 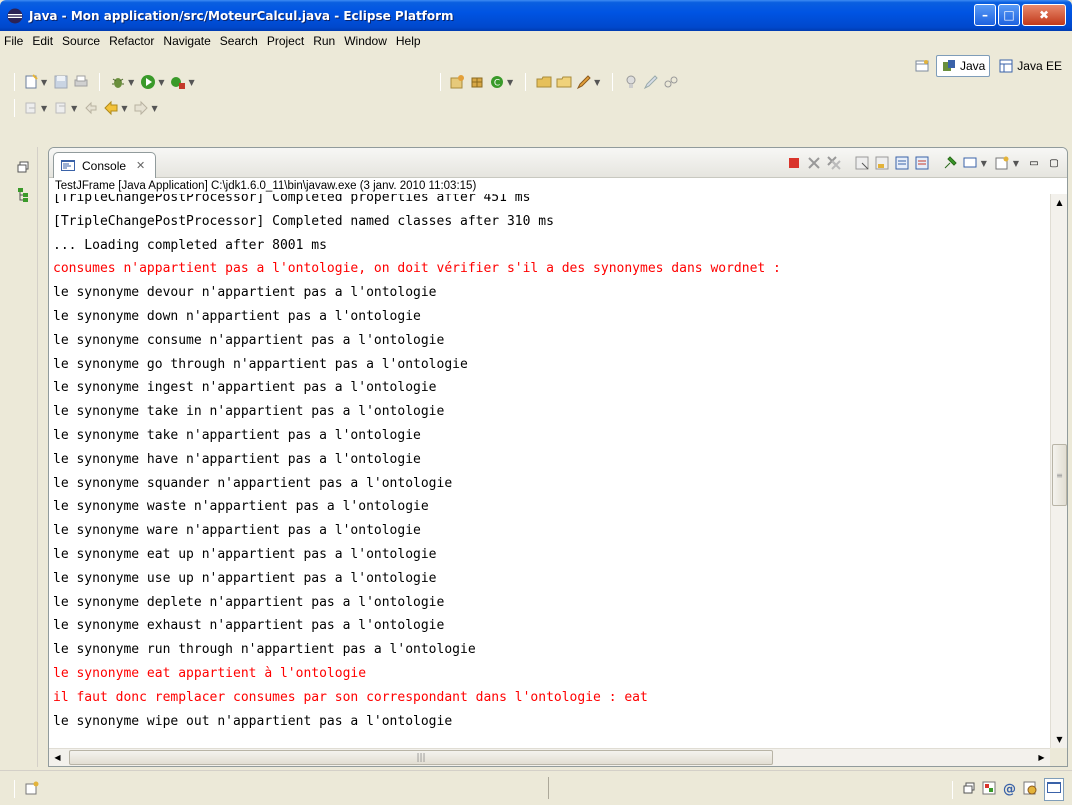 I want to click on hierarchy-icon, so click(x=23, y=195).